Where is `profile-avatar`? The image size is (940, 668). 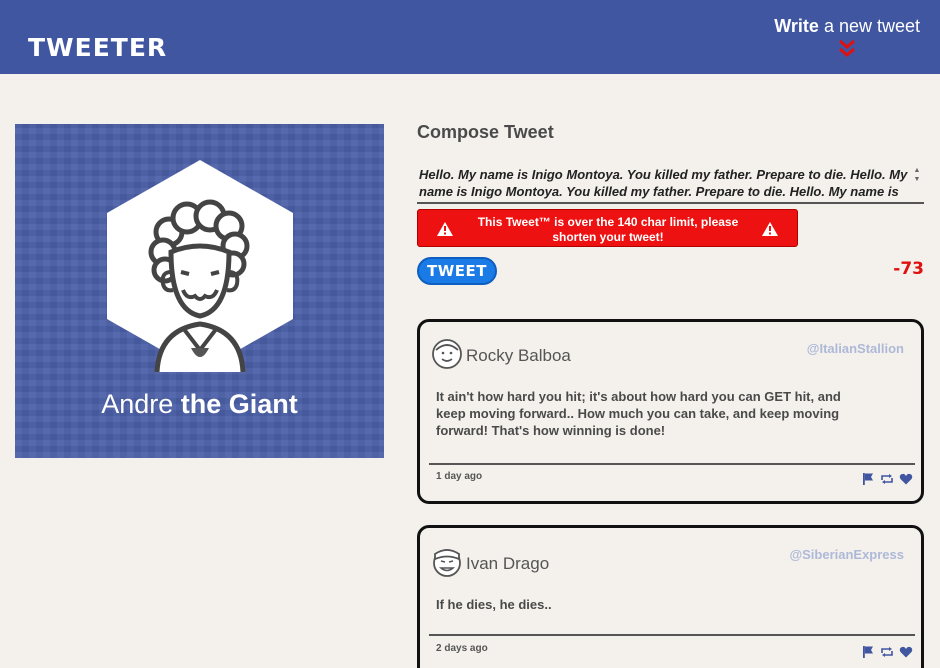 profile-avatar is located at coordinates (200, 266).